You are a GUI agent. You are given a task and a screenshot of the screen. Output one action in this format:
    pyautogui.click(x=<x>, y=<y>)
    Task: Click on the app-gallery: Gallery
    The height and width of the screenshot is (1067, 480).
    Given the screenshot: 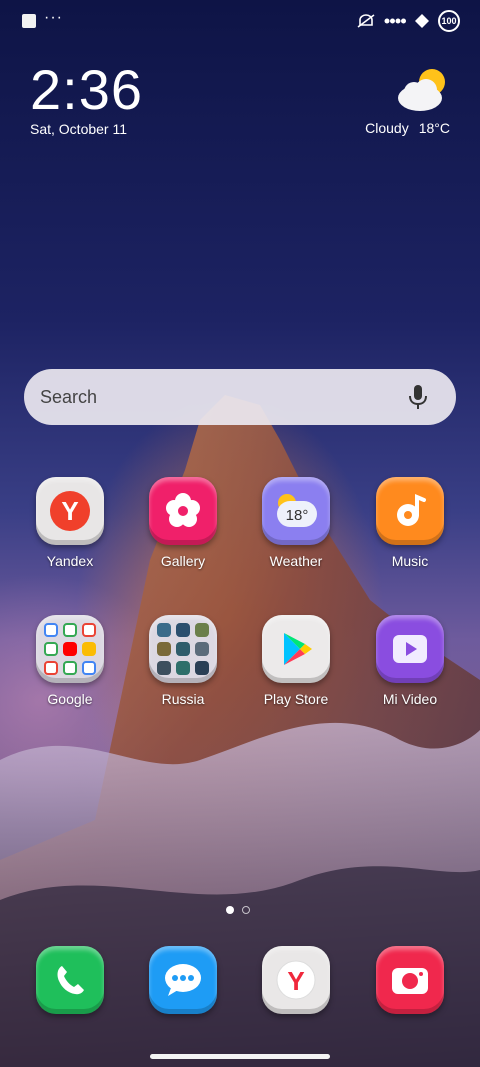 What is the action you would take?
    pyautogui.click(x=183, y=523)
    